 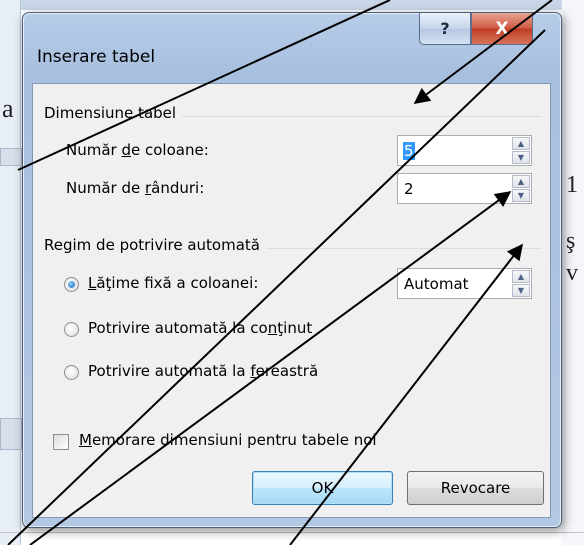 What do you see at coordinates (203, 371) in the screenshot?
I see `autofit-window-label: Potrivire automată la fereastră` at bounding box center [203, 371].